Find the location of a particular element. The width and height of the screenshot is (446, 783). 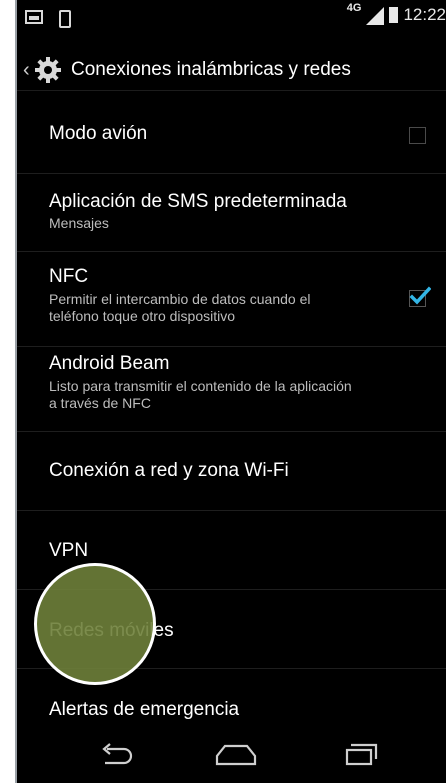

setting-title: NFC is located at coordinates (69, 276).